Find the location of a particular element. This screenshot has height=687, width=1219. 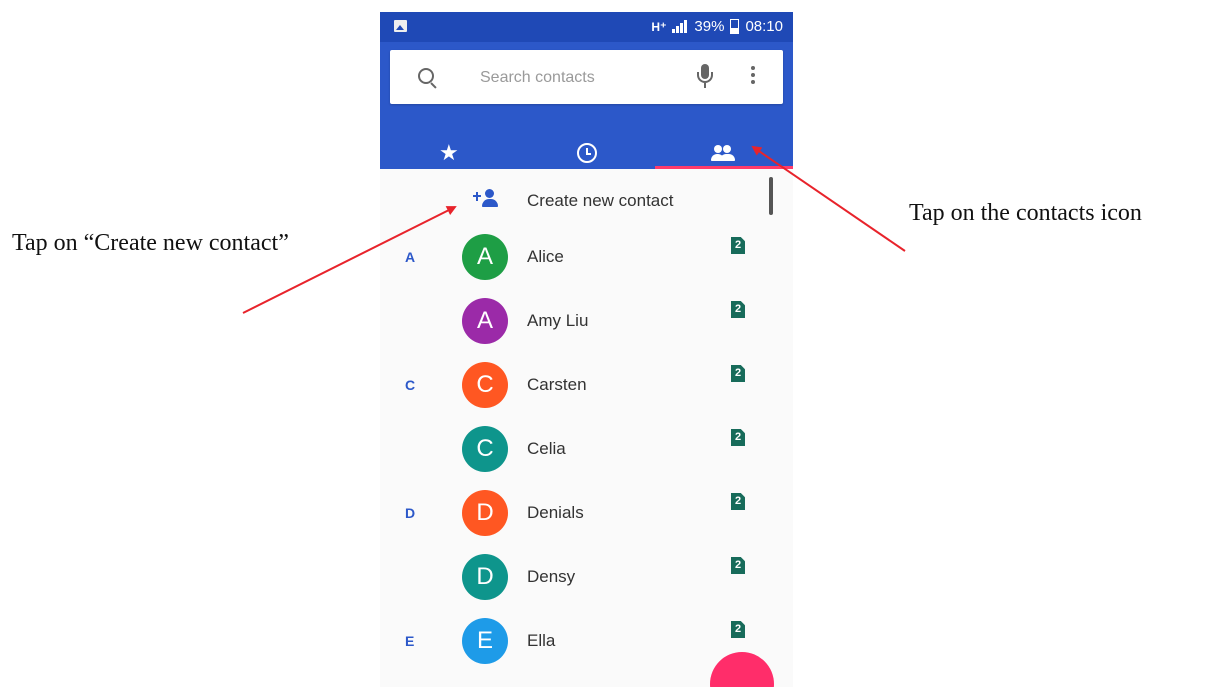

add-person-icon is located at coordinates (487, 199).